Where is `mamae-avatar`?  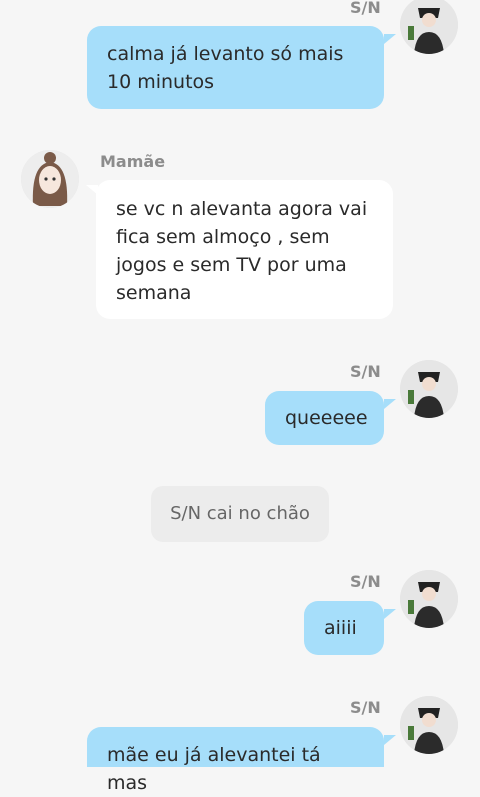
mamae-avatar is located at coordinates (50, 179).